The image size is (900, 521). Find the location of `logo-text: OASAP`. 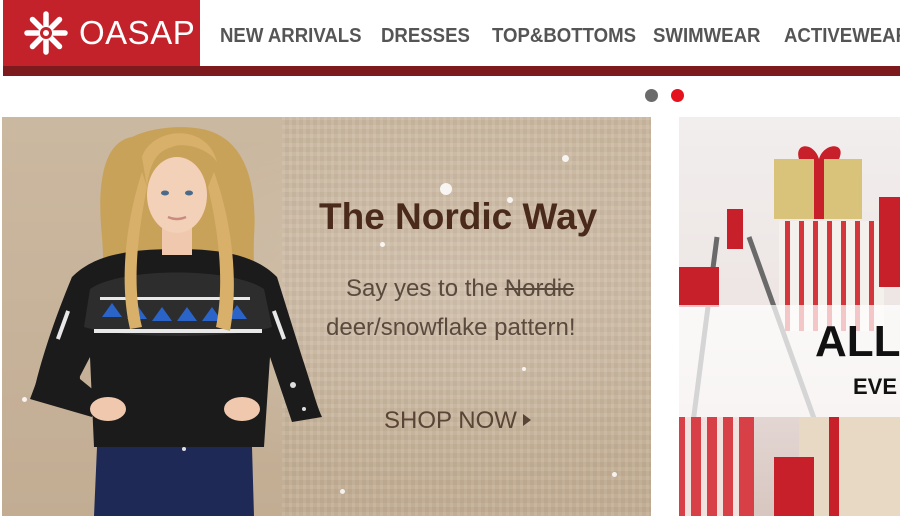

logo-text: OASAP is located at coordinates (137, 32).